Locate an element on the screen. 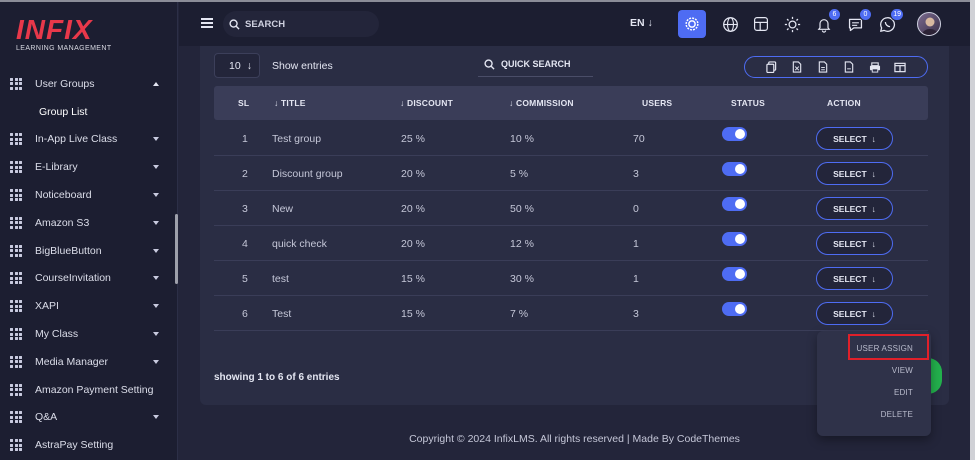 This screenshot has height=460, width=975. column-visibility-button is located at coordinates (900, 67).